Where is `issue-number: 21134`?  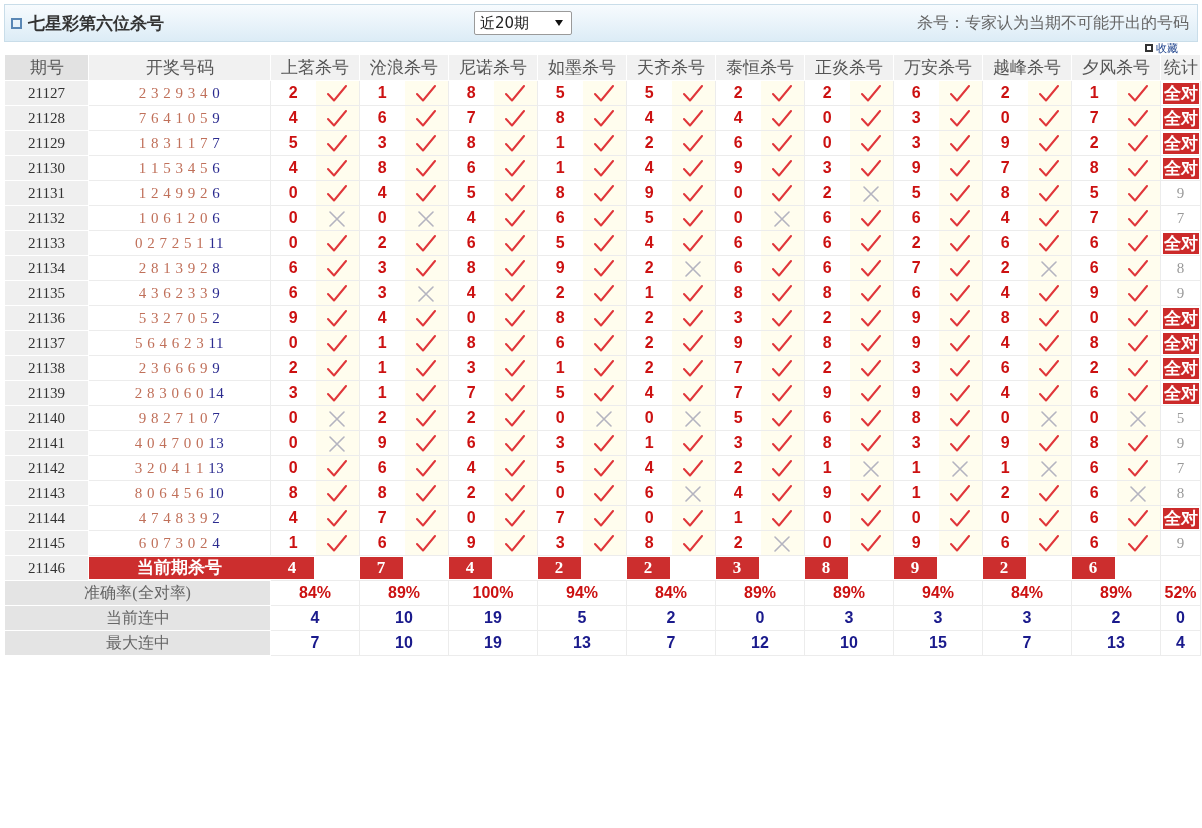 issue-number: 21134 is located at coordinates (46, 268).